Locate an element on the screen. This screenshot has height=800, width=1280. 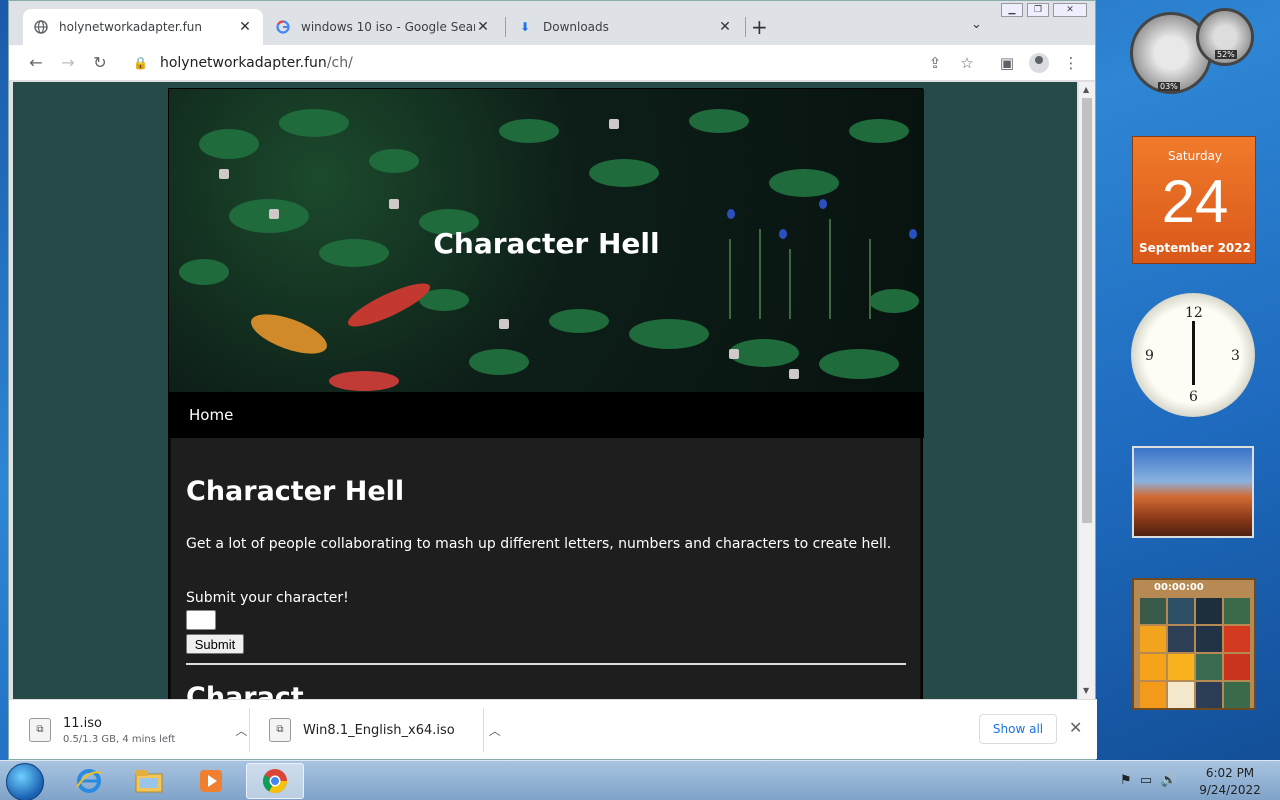
calendar-weekday: Saturday is located at coordinates (1195, 156).